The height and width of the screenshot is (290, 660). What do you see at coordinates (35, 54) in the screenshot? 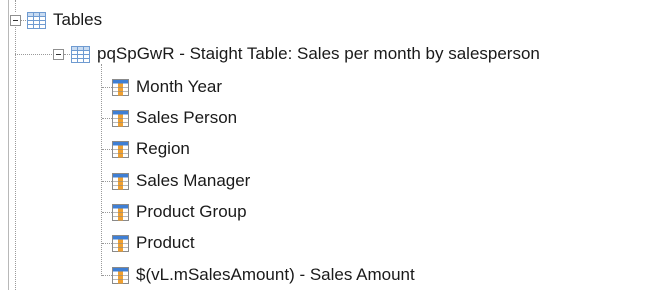
I see `table-connector-h` at bounding box center [35, 54].